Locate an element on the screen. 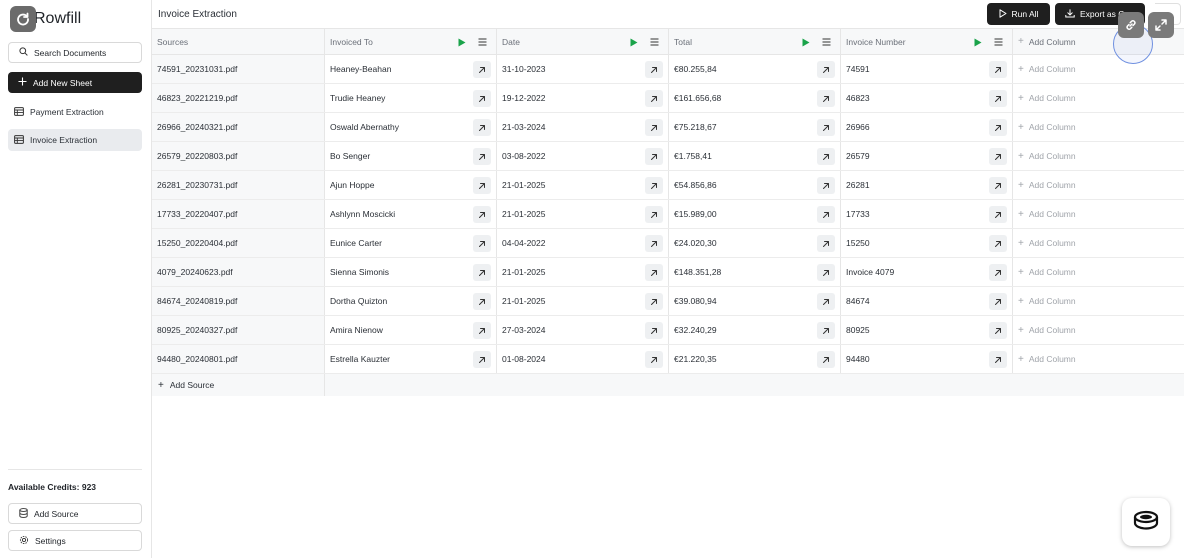  table-cell: 21-03-2024 is located at coordinates (583, 127).